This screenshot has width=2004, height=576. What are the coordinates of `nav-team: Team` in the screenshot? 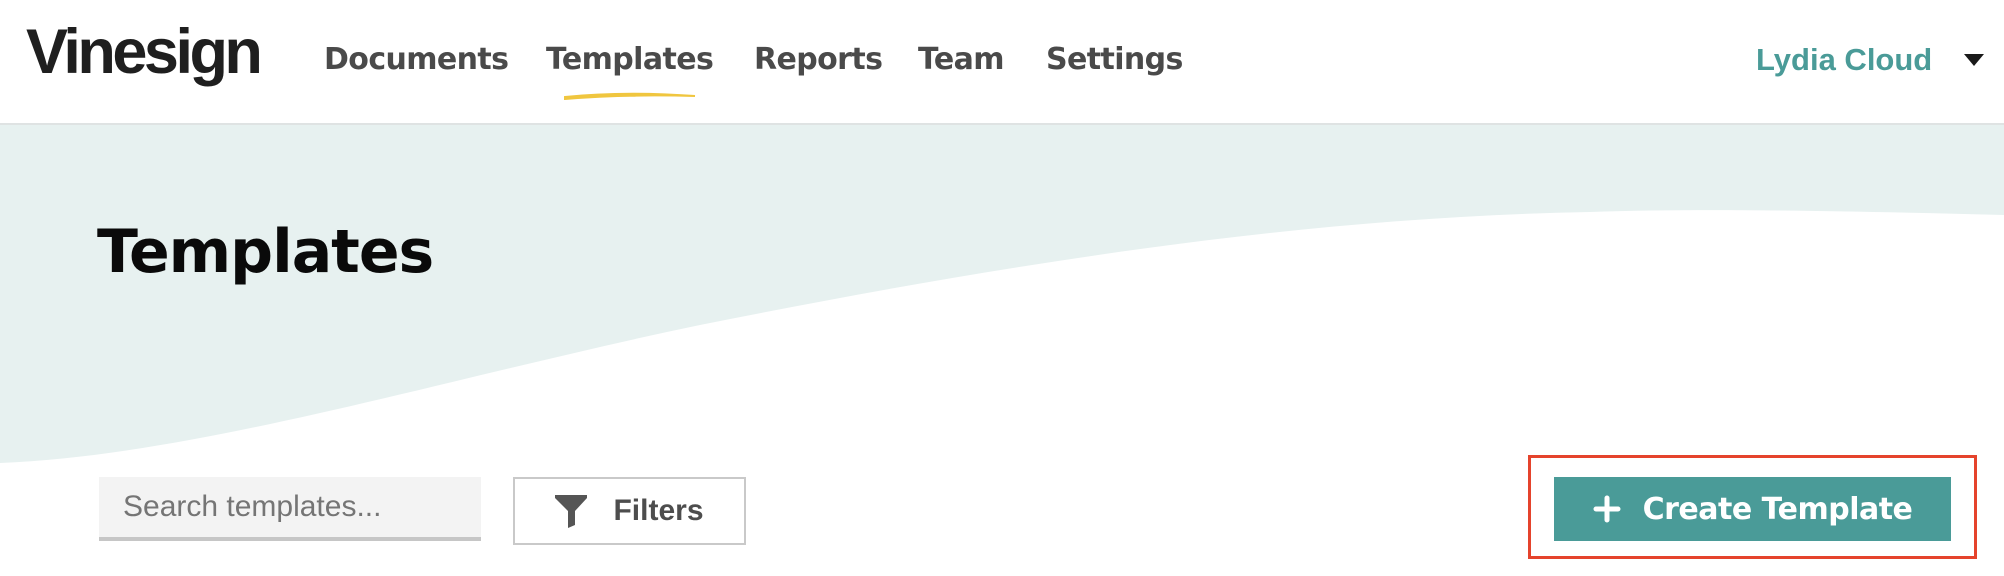 It's located at (961, 60).